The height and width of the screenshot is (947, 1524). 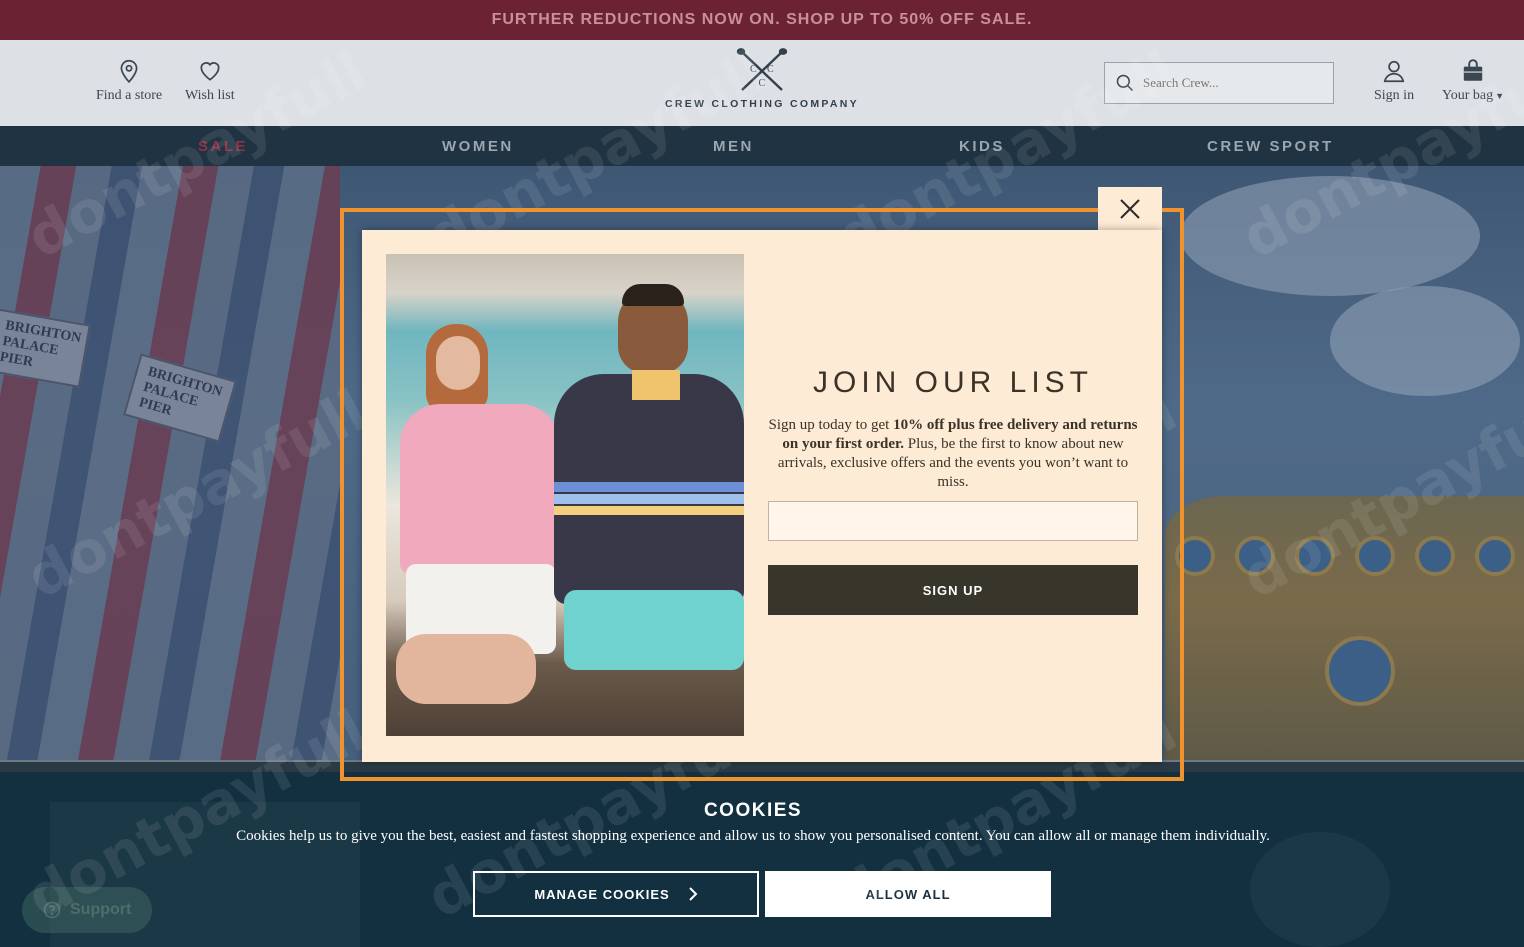 What do you see at coordinates (1468, 95) in the screenshot?
I see `bag-label: Your bag` at bounding box center [1468, 95].